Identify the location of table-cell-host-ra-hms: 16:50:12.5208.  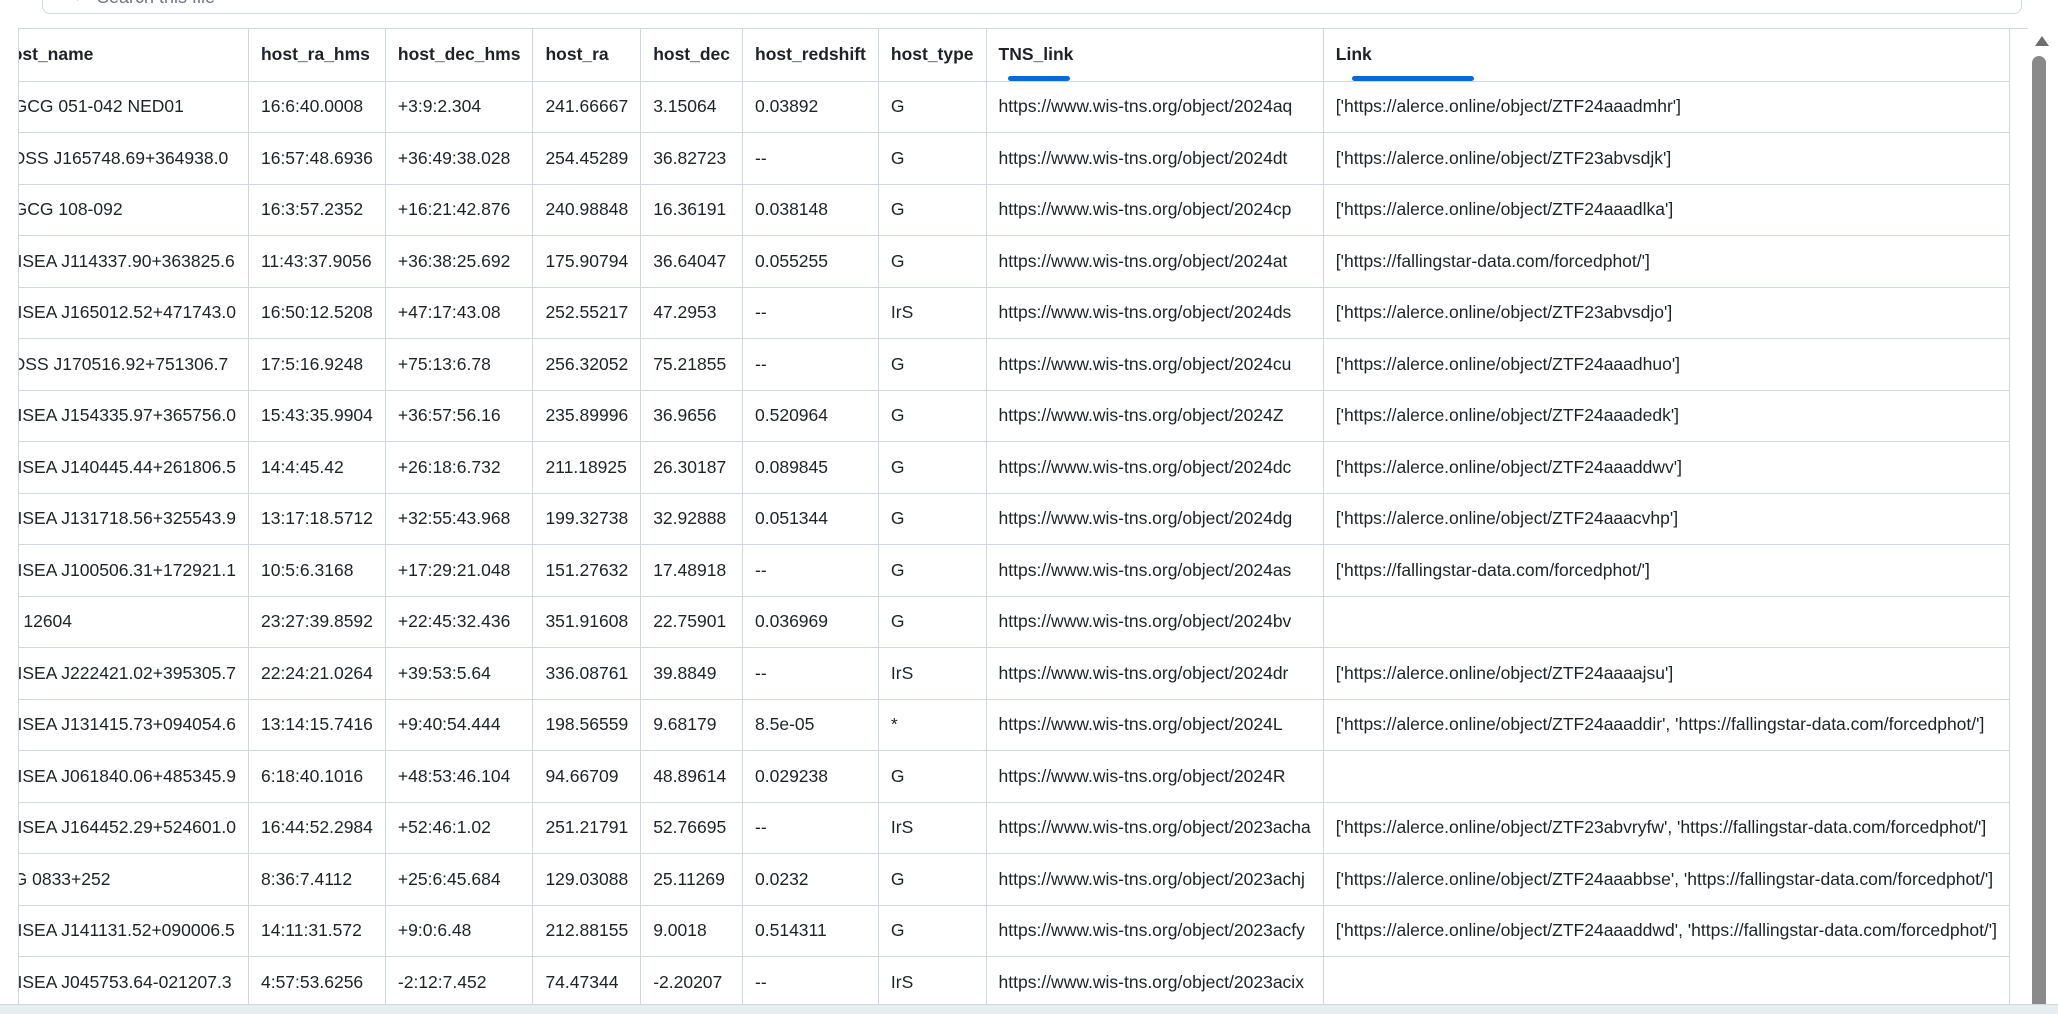
(317, 313).